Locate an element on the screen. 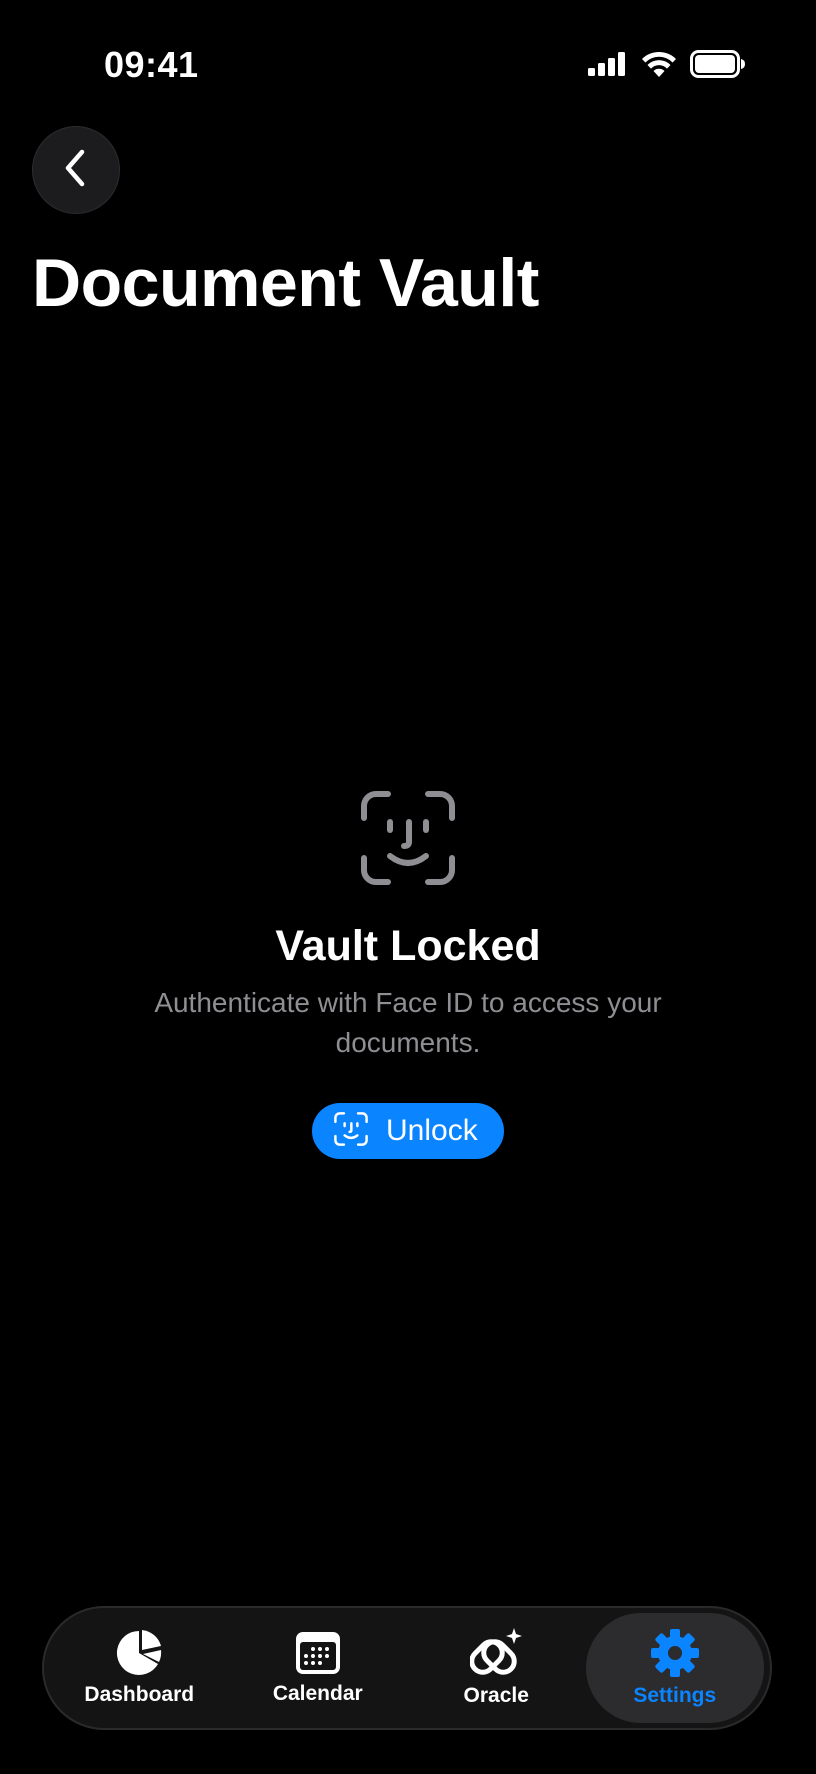  status-bar: 09:41 is located at coordinates (408, 65).